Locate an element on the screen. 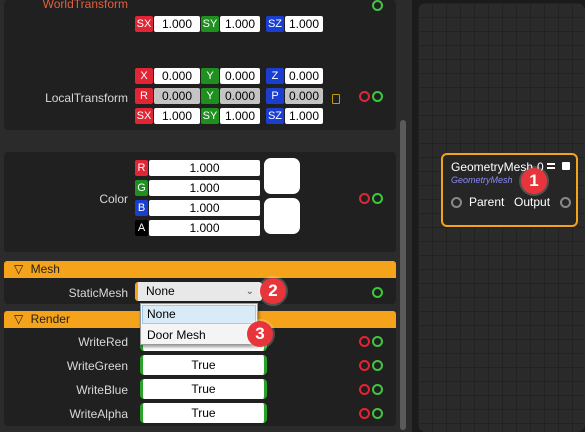  chevron-down-icon: ⌄ is located at coordinates (249, 291).